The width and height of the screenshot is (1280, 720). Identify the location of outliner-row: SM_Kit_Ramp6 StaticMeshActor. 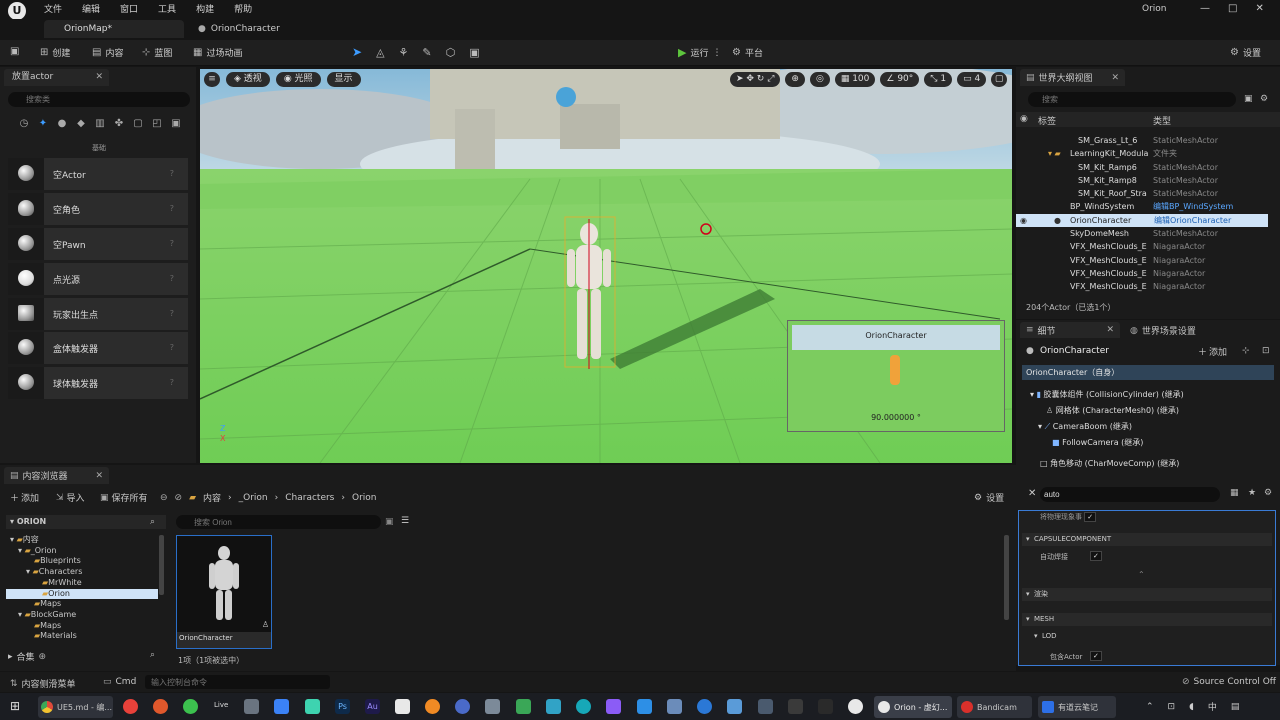
(1143, 167).